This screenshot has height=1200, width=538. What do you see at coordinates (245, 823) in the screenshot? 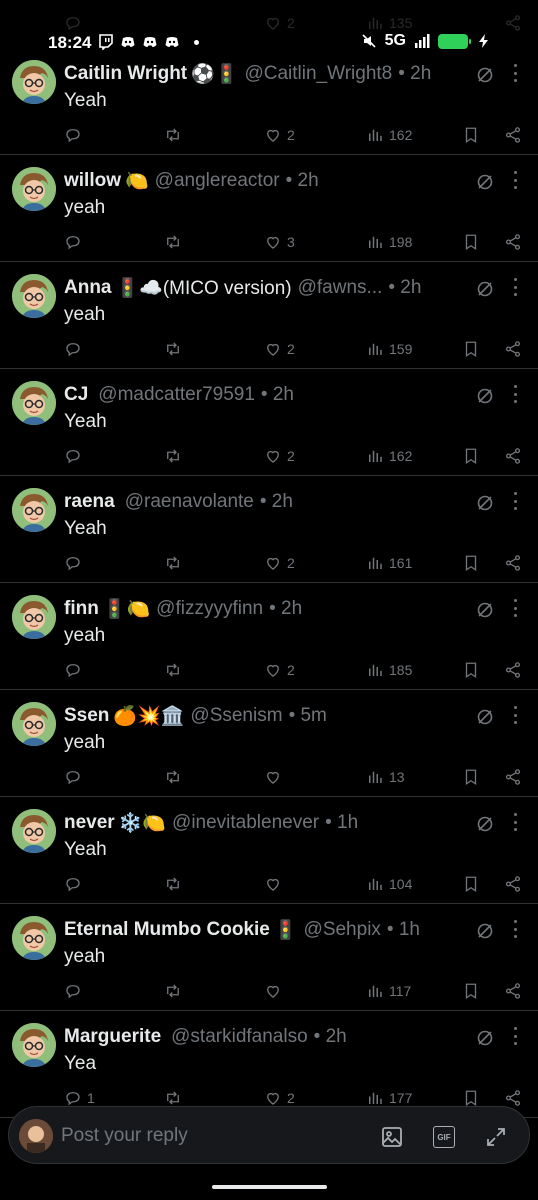
I see `user-handle: @inevitablenever` at bounding box center [245, 823].